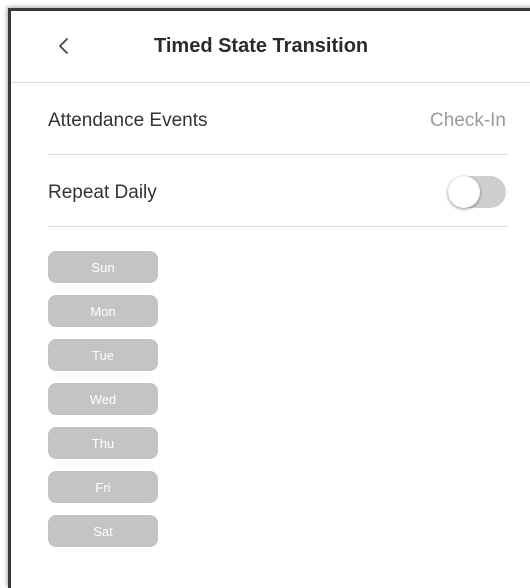 Image resolution: width=530 pixels, height=588 pixels. I want to click on day-chip-sun: Sun, so click(103, 267).